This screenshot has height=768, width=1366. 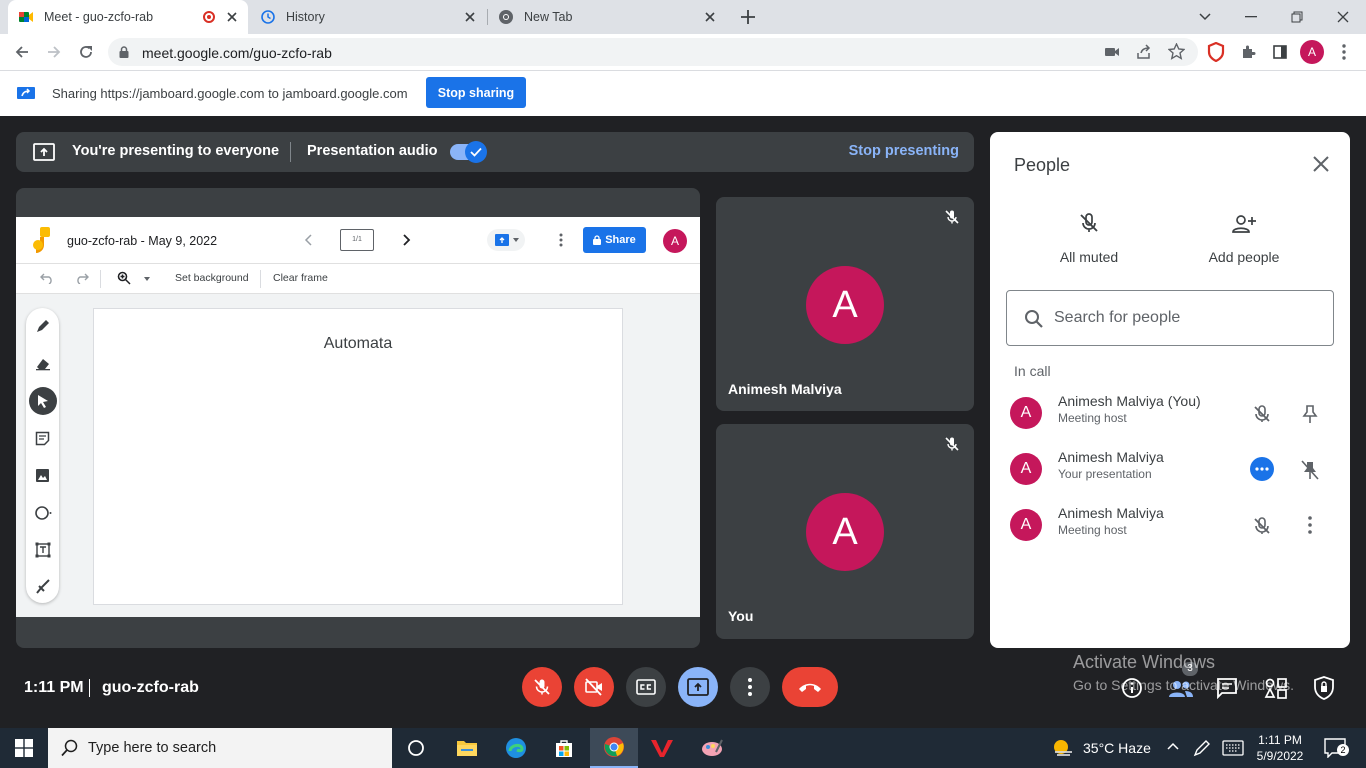 What do you see at coordinates (1310, 414) in the screenshot?
I see `pin-icon` at bounding box center [1310, 414].